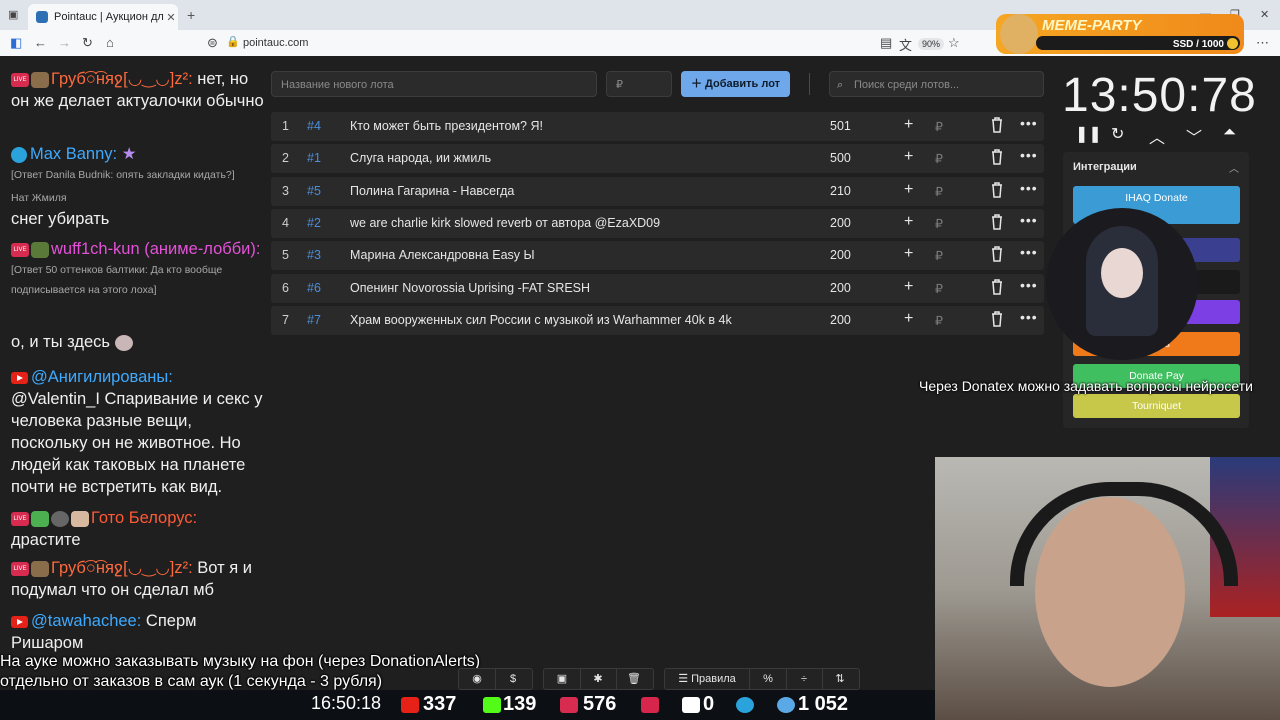 The image size is (1280, 720). I want to click on dollar-icon: $, so click(513, 679).